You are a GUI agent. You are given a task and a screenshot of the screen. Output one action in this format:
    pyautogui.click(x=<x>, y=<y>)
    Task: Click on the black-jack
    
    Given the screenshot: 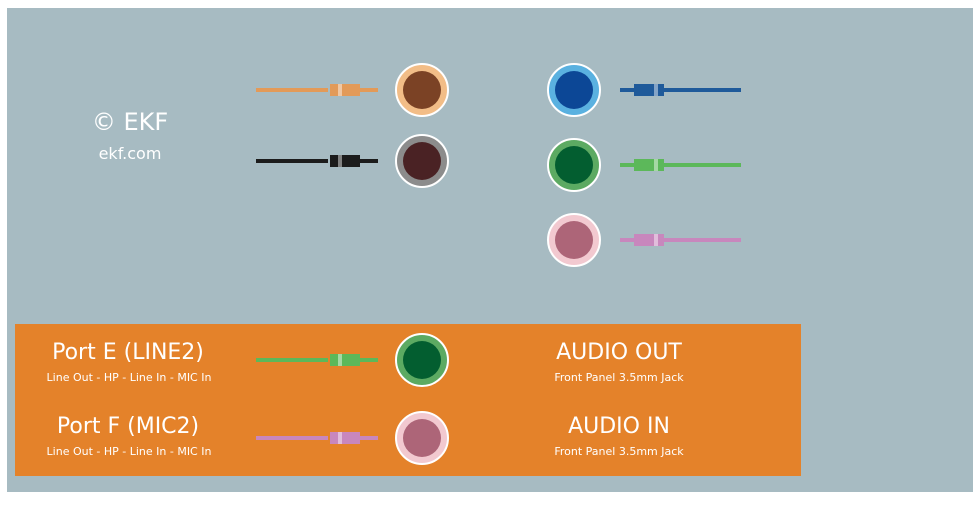 What is the action you would take?
    pyautogui.click(x=422, y=161)
    